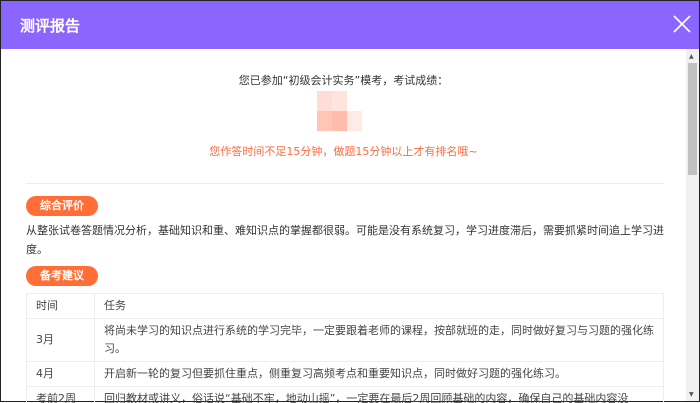 This screenshot has height=403, width=700. What do you see at coordinates (50, 25) in the screenshot?
I see `dialog-title: 测评报告` at bounding box center [50, 25].